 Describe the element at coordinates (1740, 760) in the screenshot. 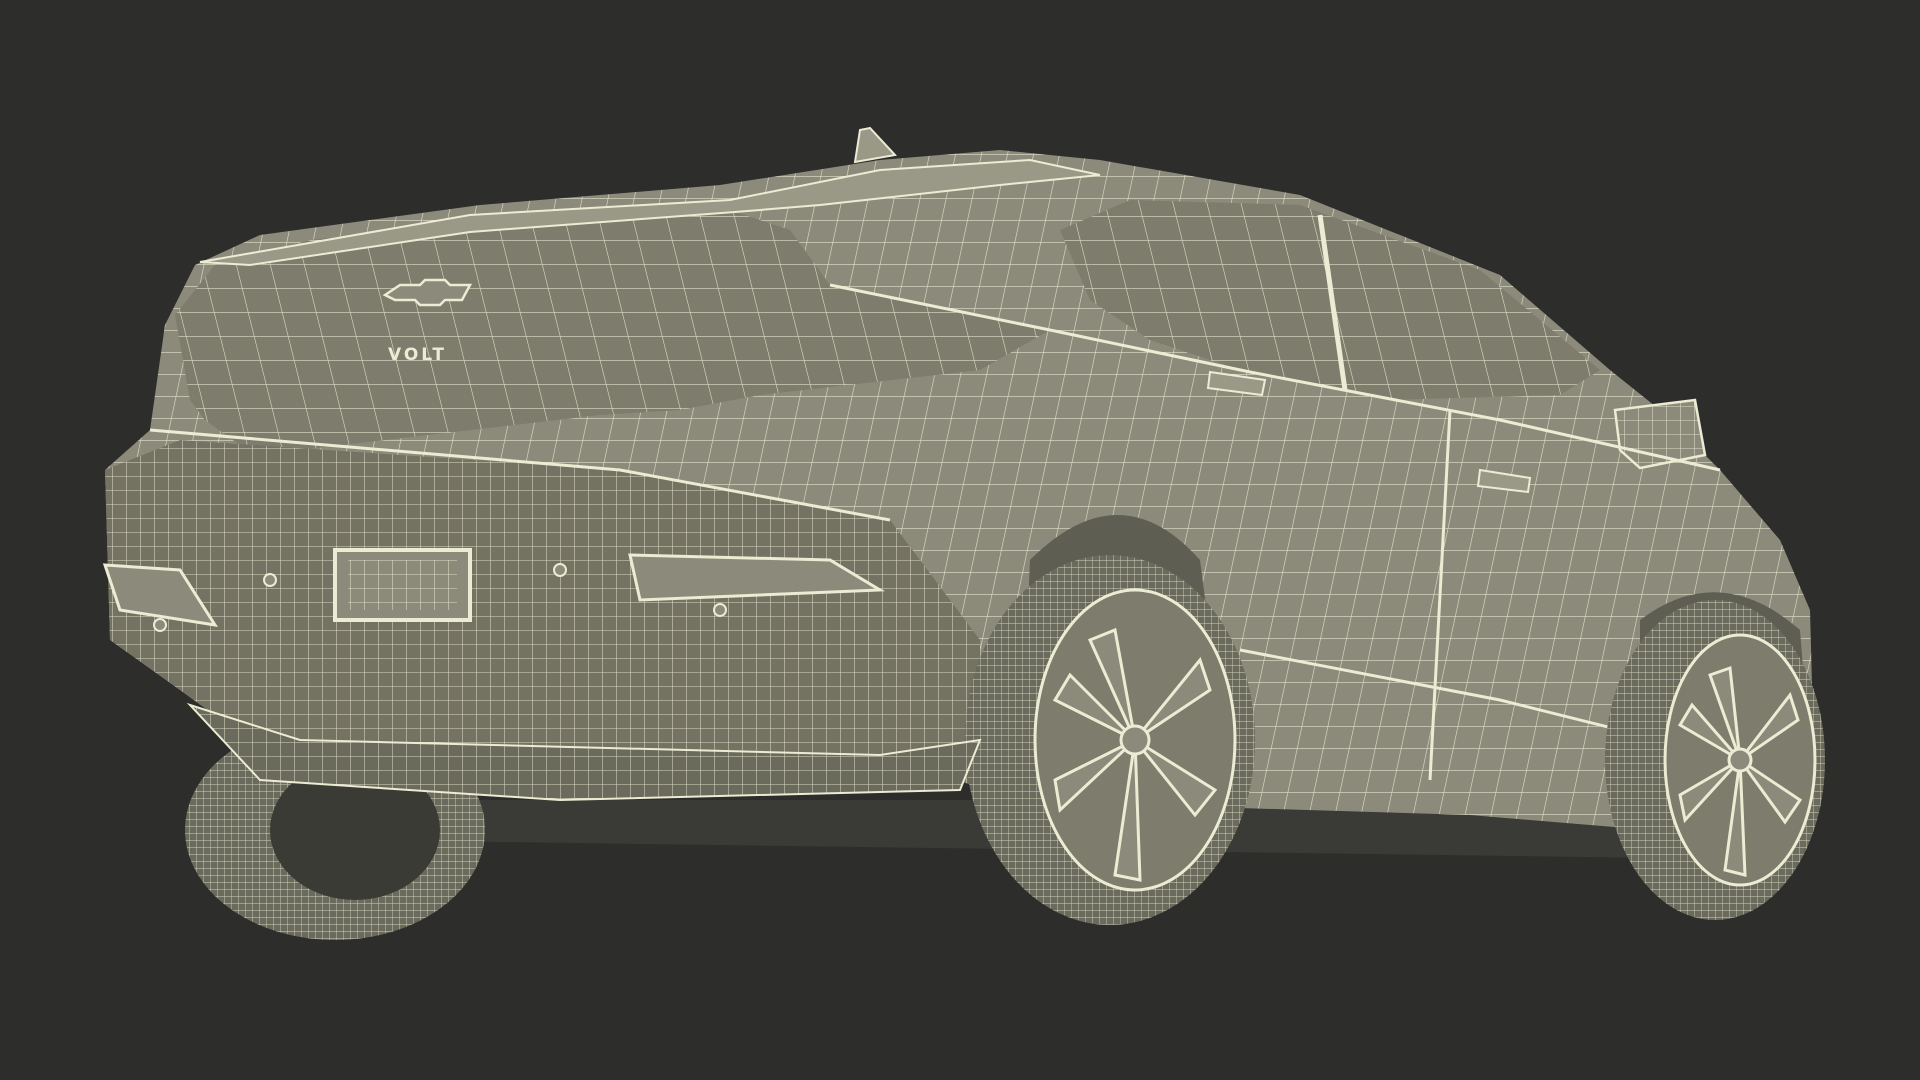

I see `front-right-hub` at that location.